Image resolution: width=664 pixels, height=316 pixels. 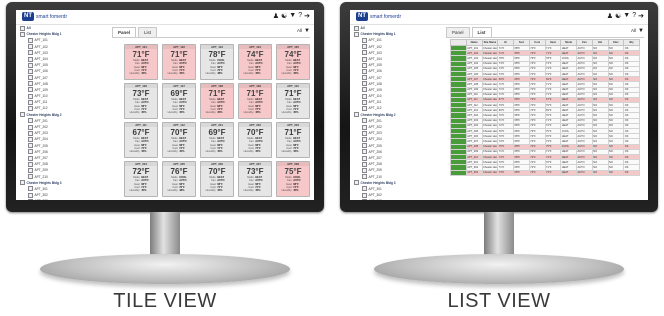 I want to click on table-cell: 73°F, so click(x=553, y=172).